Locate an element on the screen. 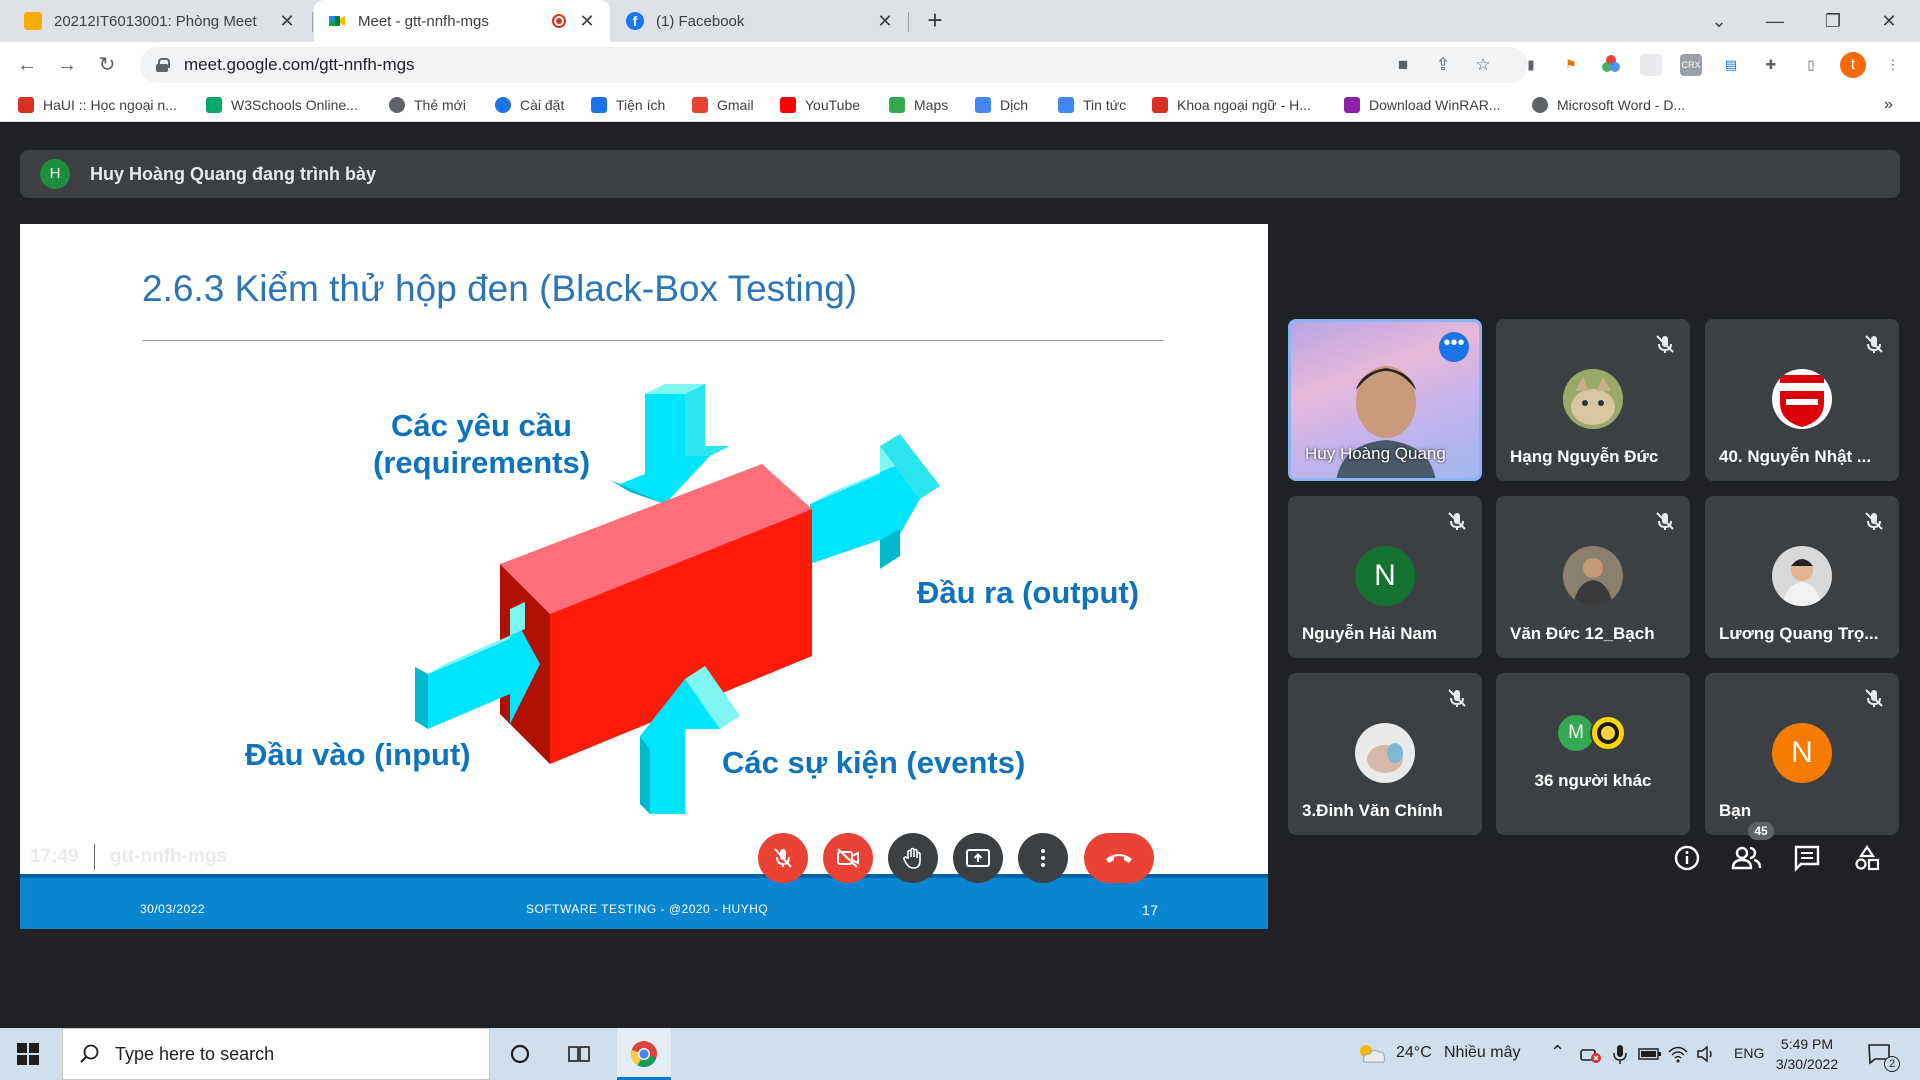 This screenshot has width=1920, height=1080. bookmark-item: Gmail is located at coordinates (723, 105).